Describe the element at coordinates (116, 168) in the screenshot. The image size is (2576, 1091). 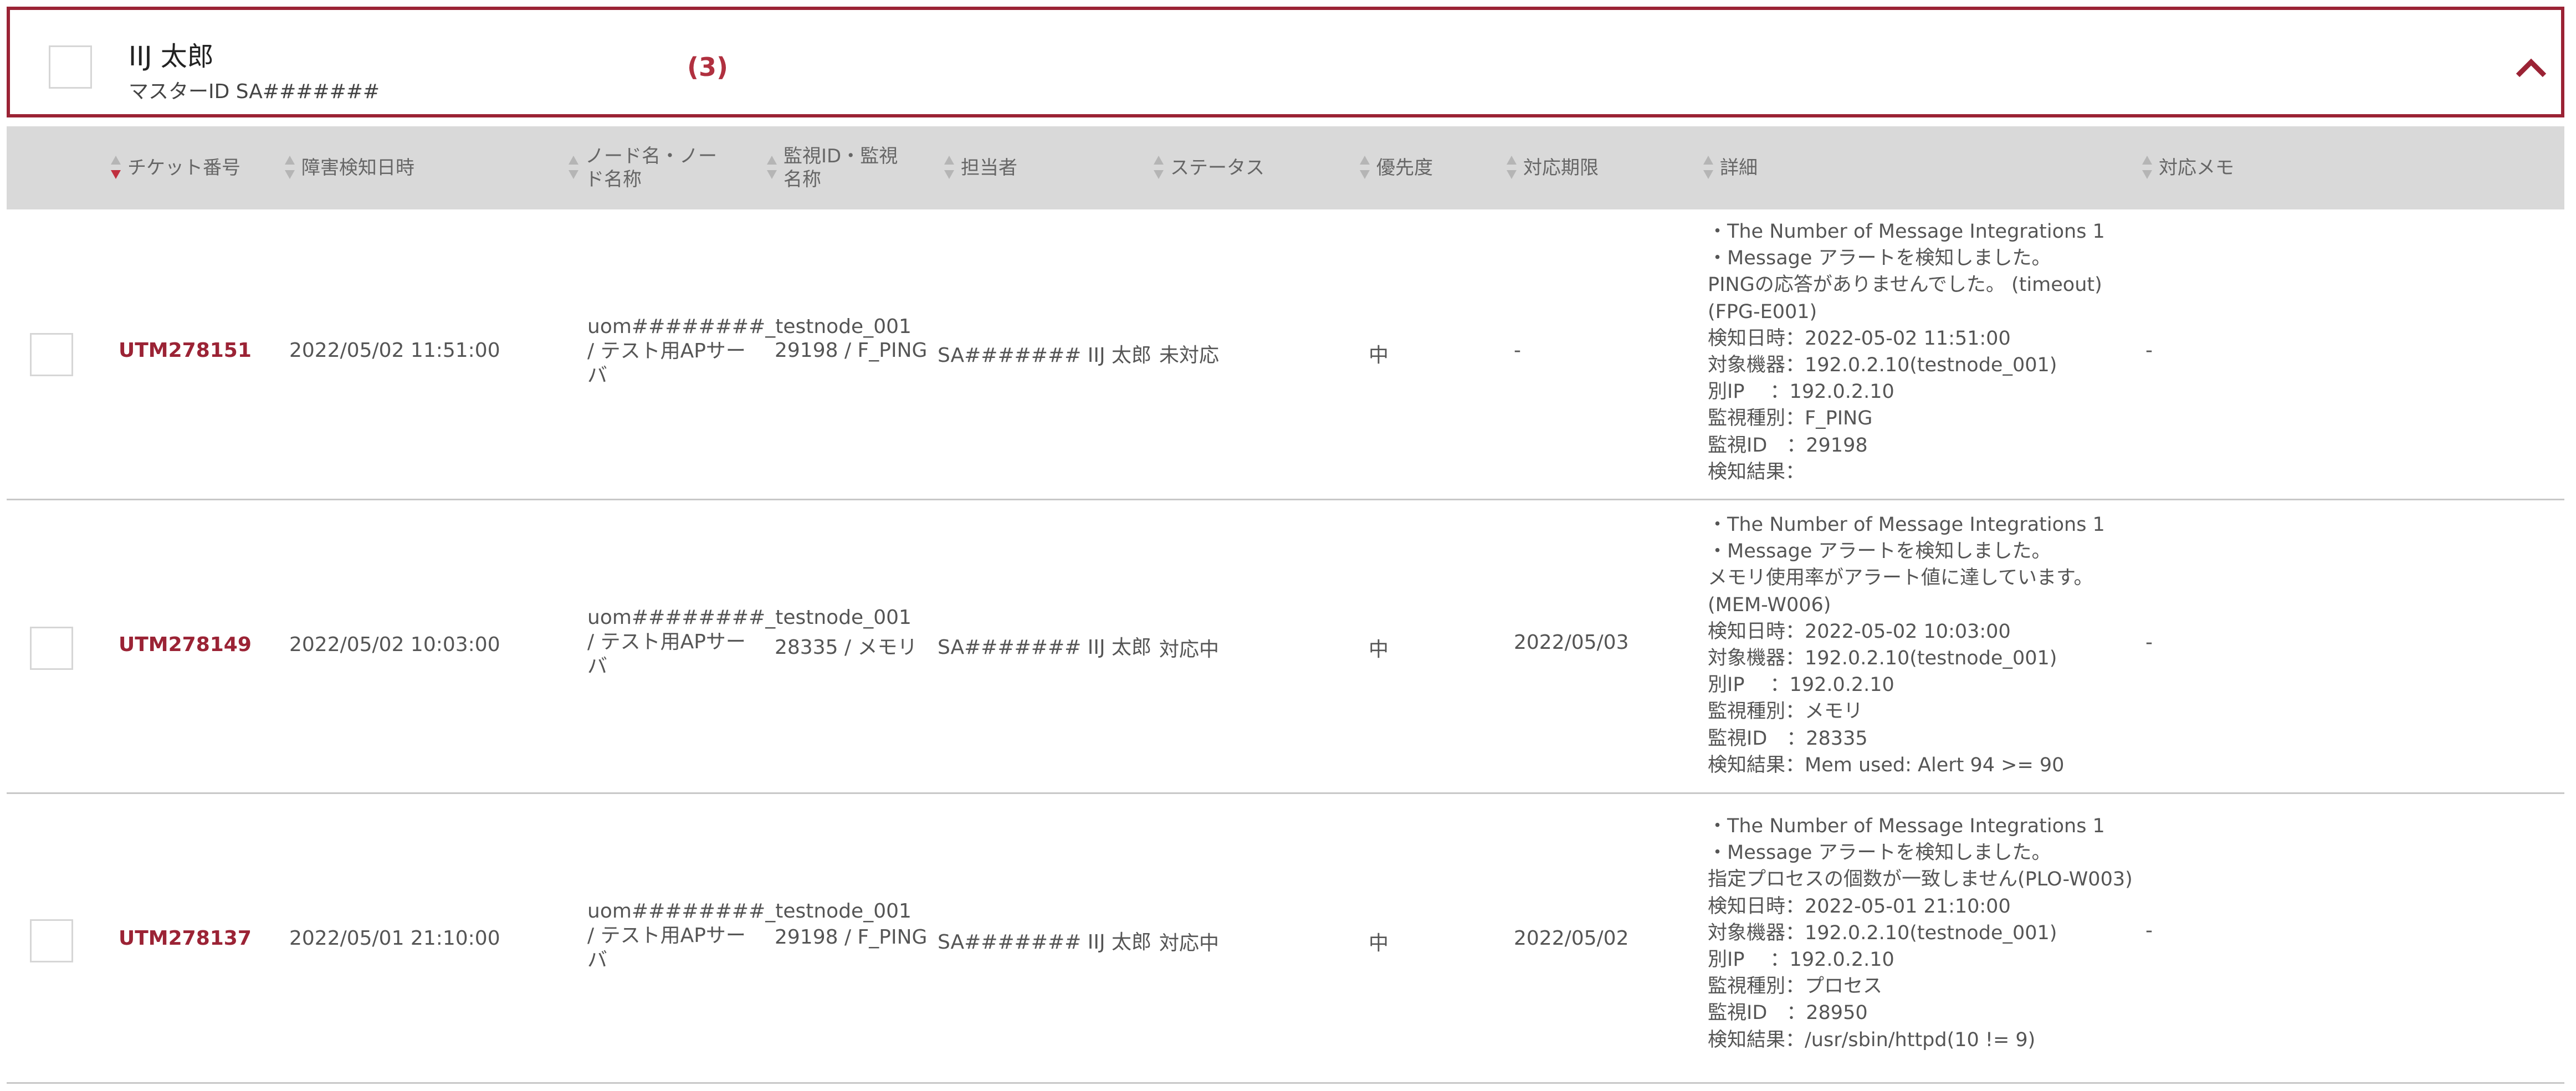
I see `sort-descending-icon` at that location.